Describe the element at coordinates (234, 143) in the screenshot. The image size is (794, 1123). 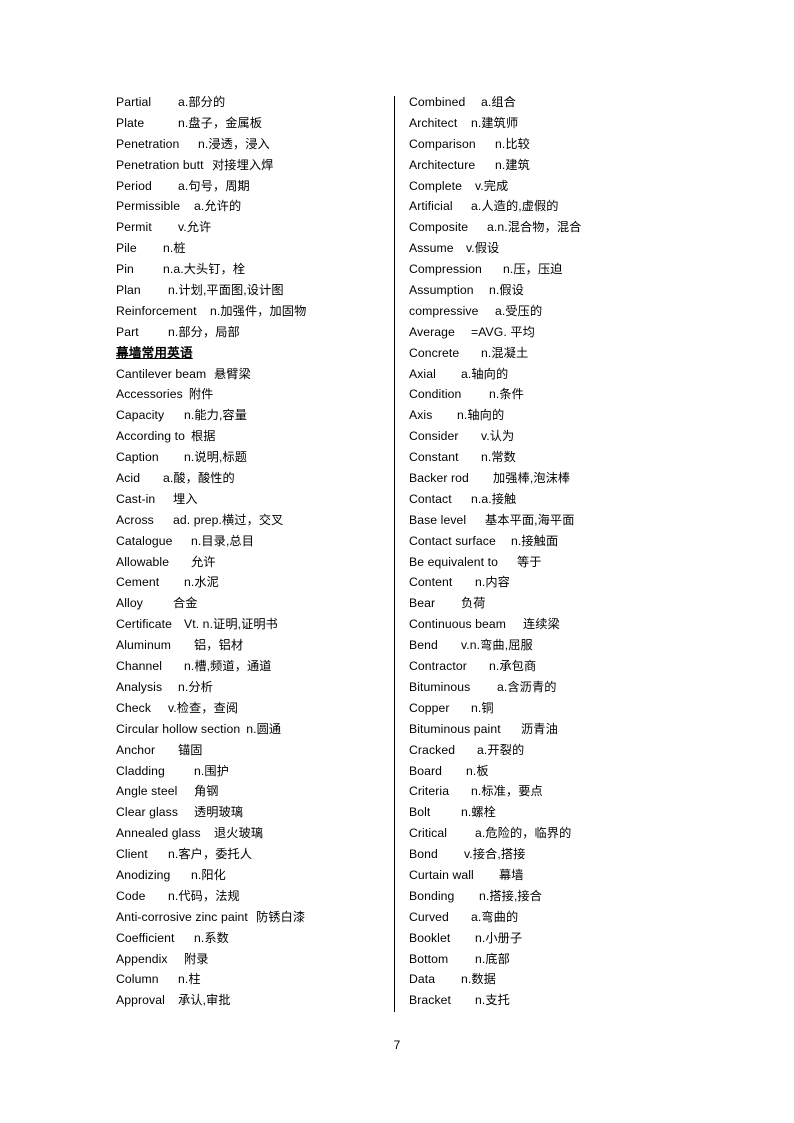
I see `glossary-definition: n.浸透，浸入` at that location.